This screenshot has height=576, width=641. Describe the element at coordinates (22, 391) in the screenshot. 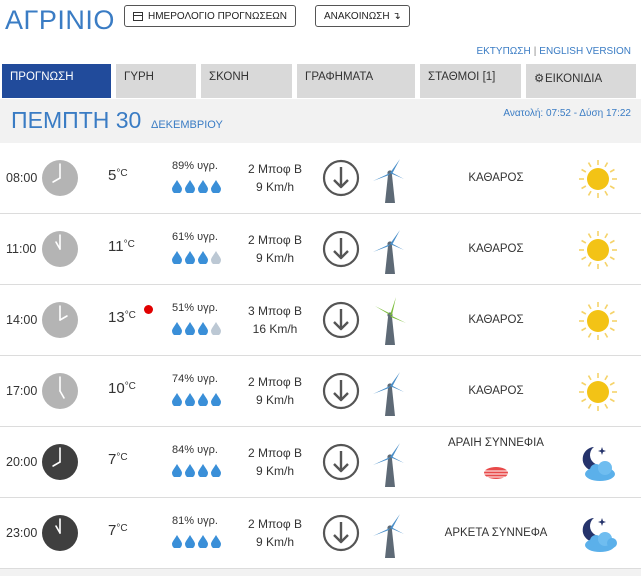

I see `hour-label: 17:00` at that location.